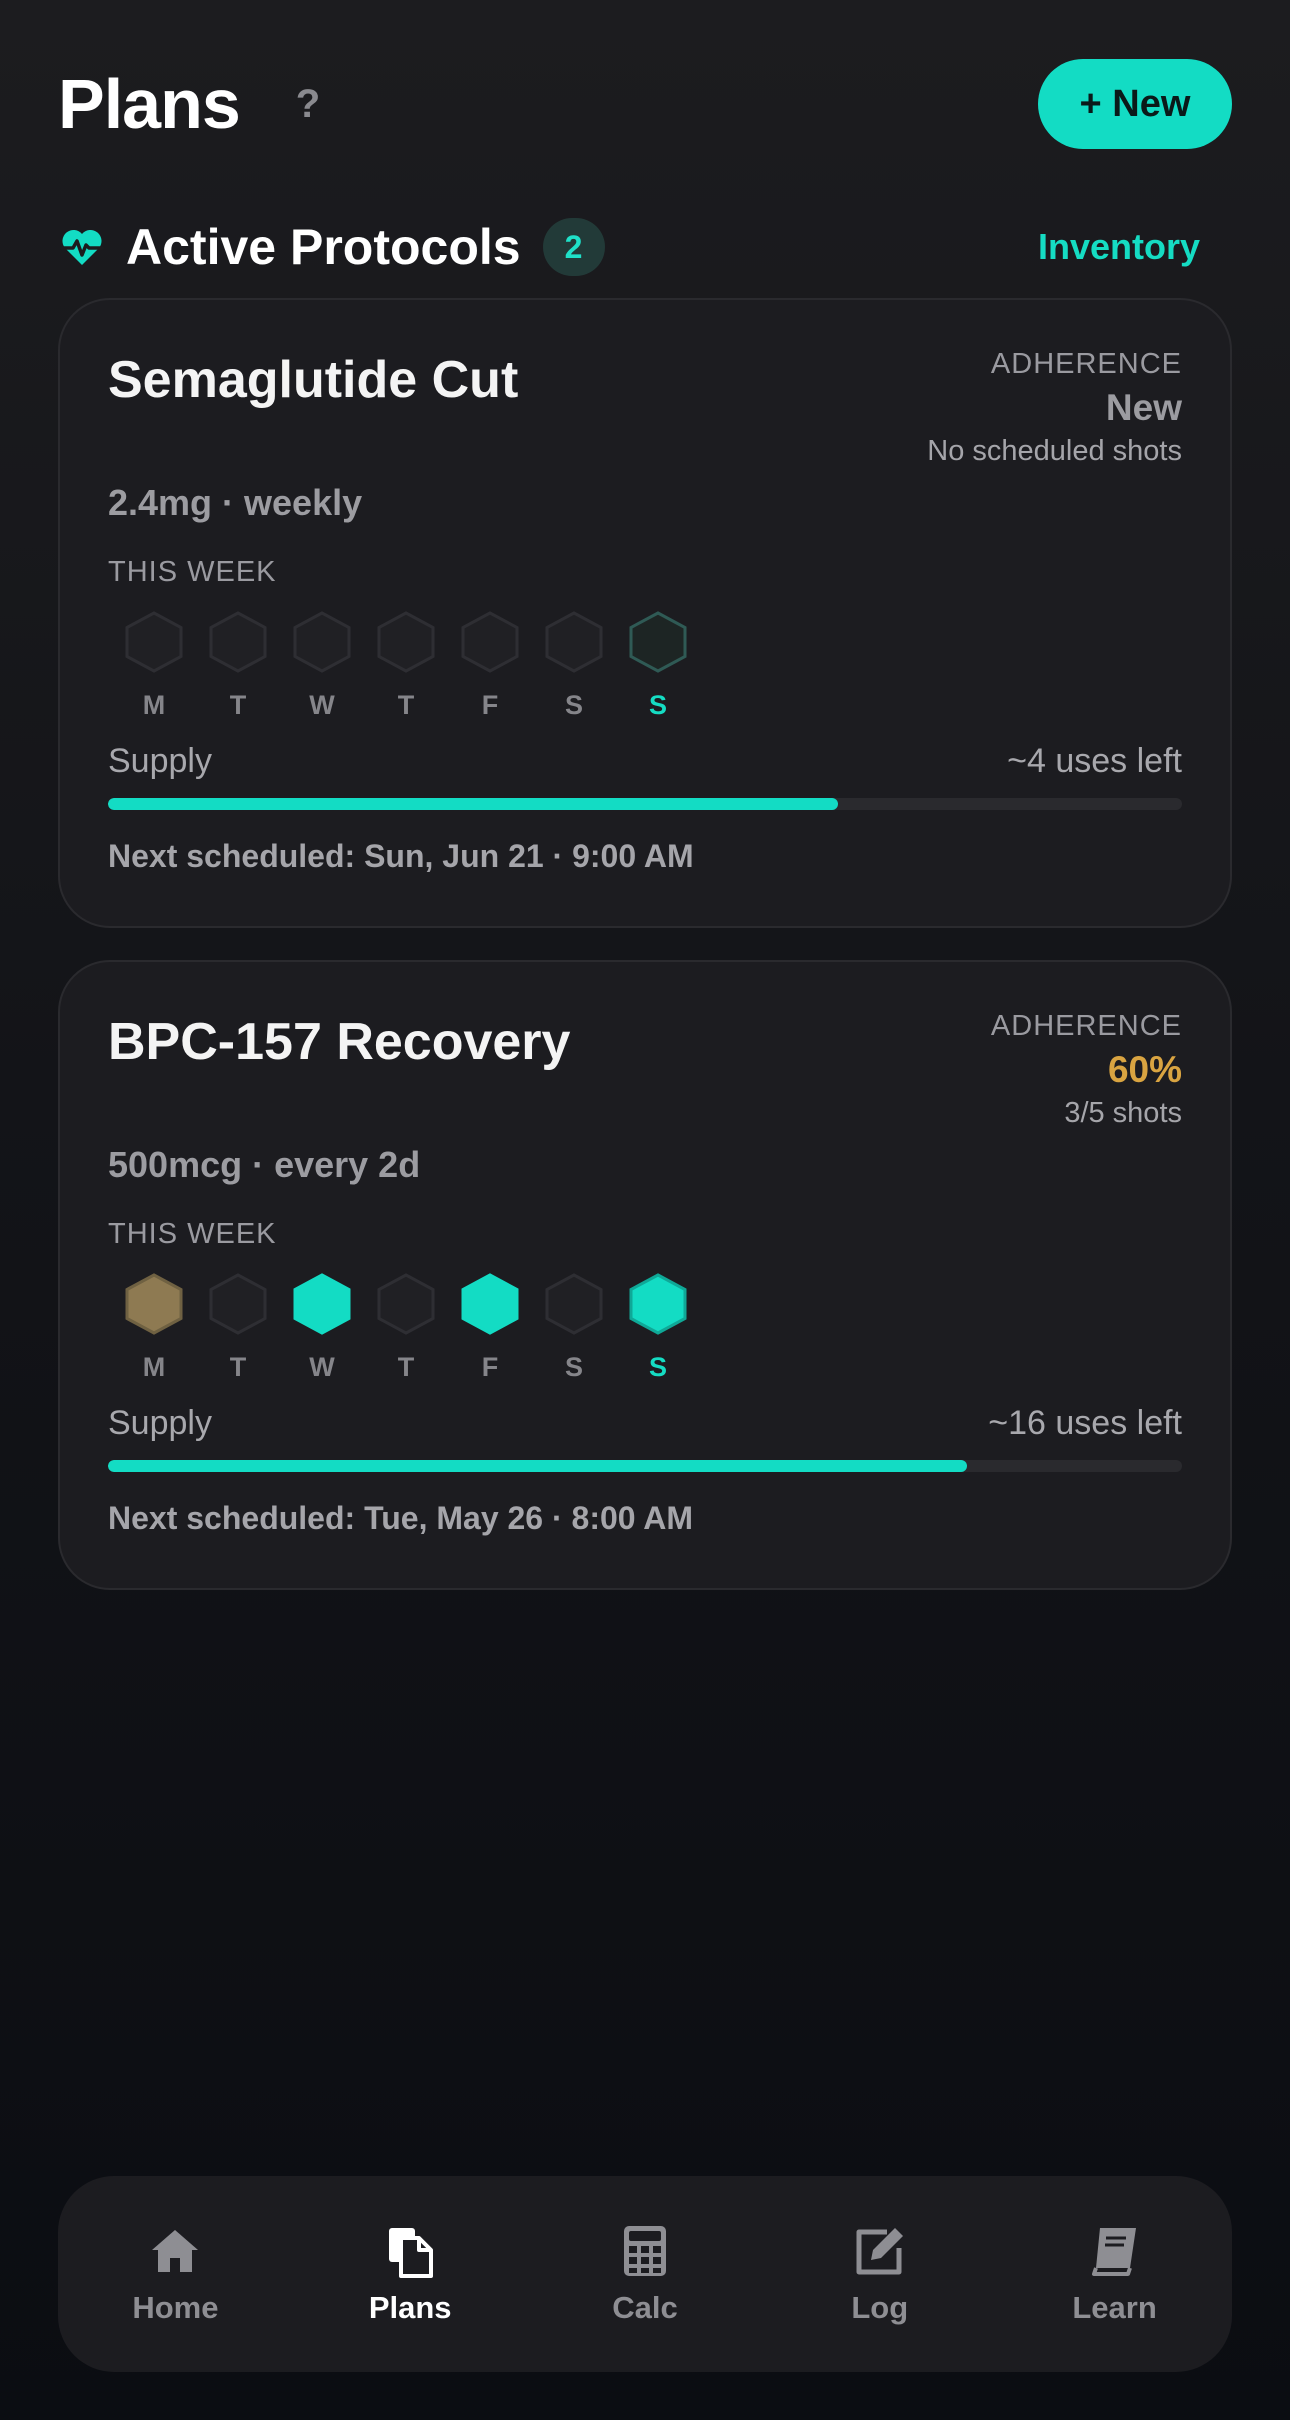  I want to click on bottom-nav: Home Plans Calc Log Learn, so click(645, 2274).